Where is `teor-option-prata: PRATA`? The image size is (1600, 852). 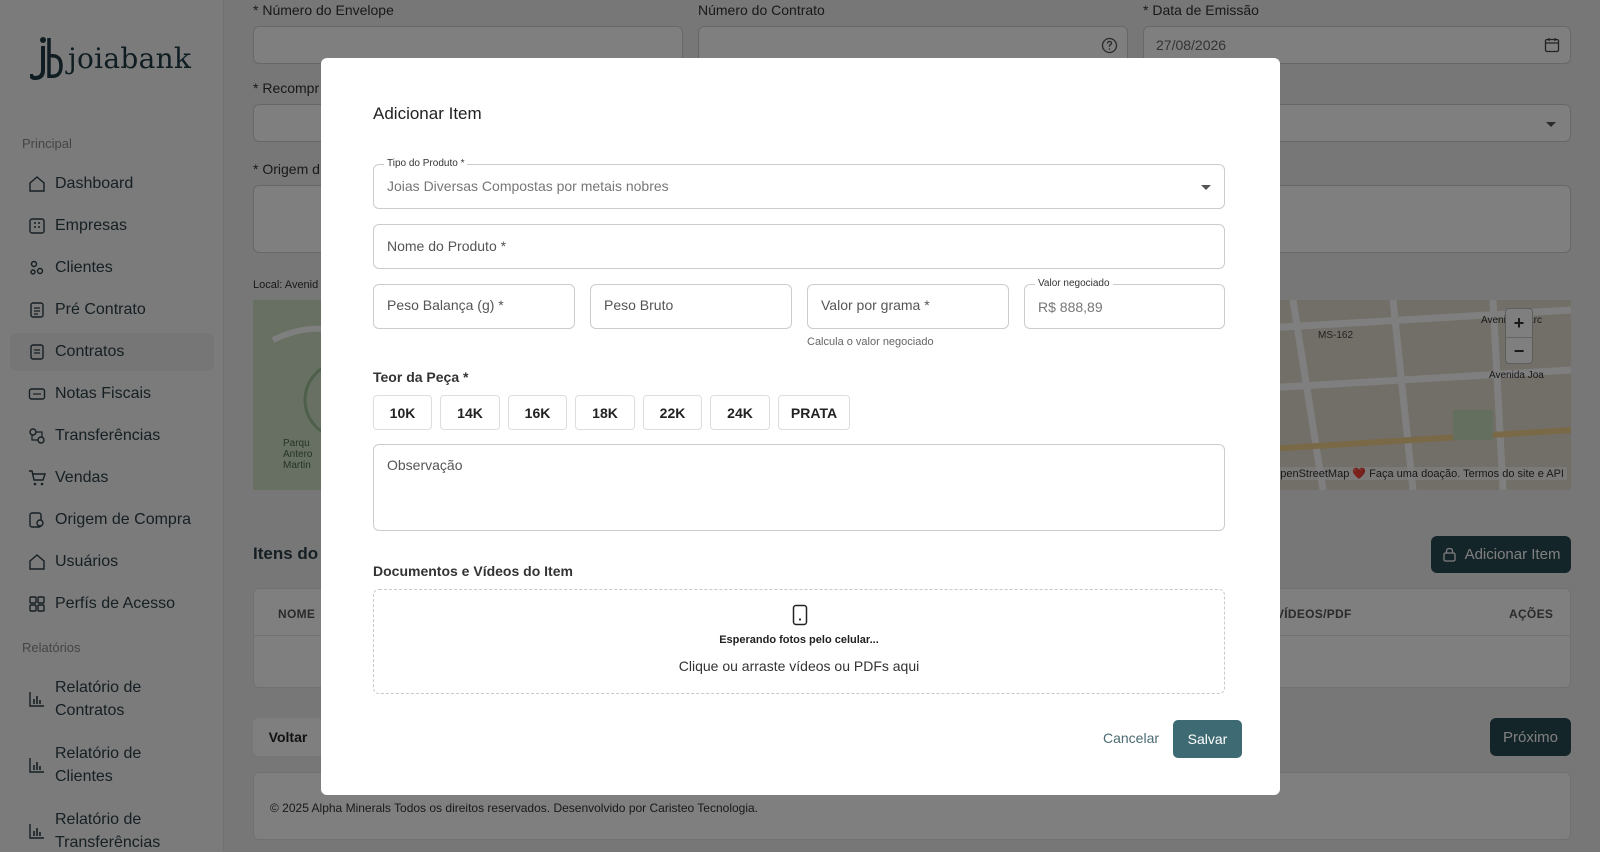 teor-option-prata: PRATA is located at coordinates (814, 412).